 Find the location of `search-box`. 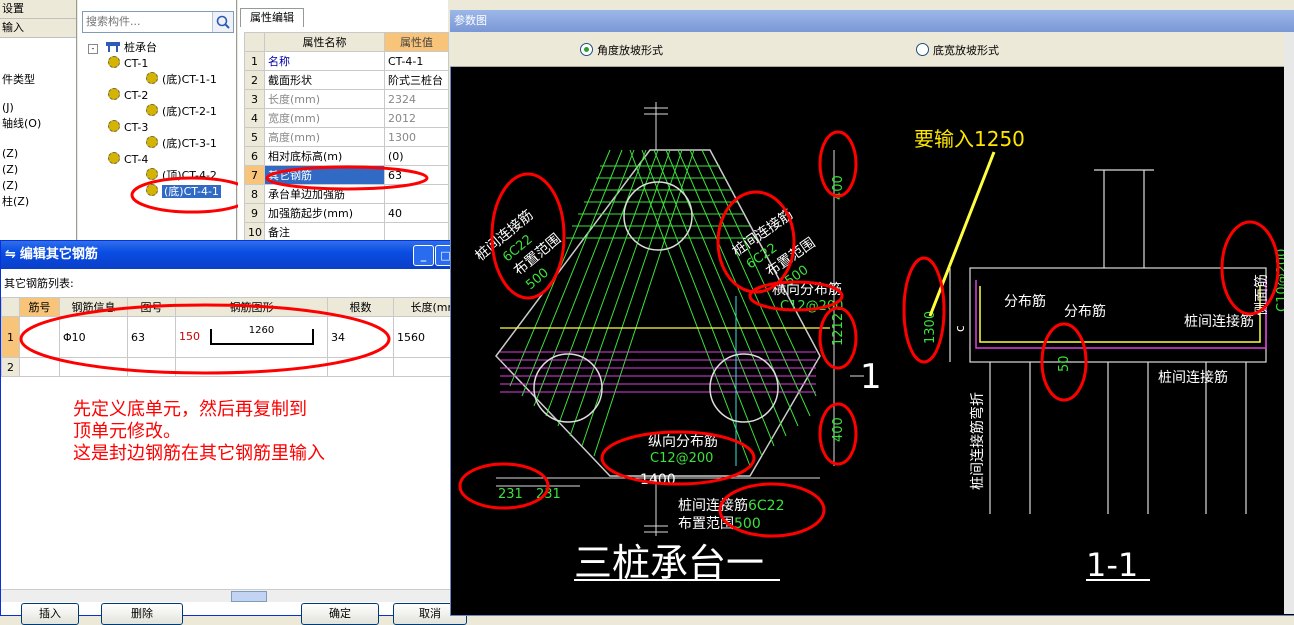

search-box is located at coordinates (158, 22).